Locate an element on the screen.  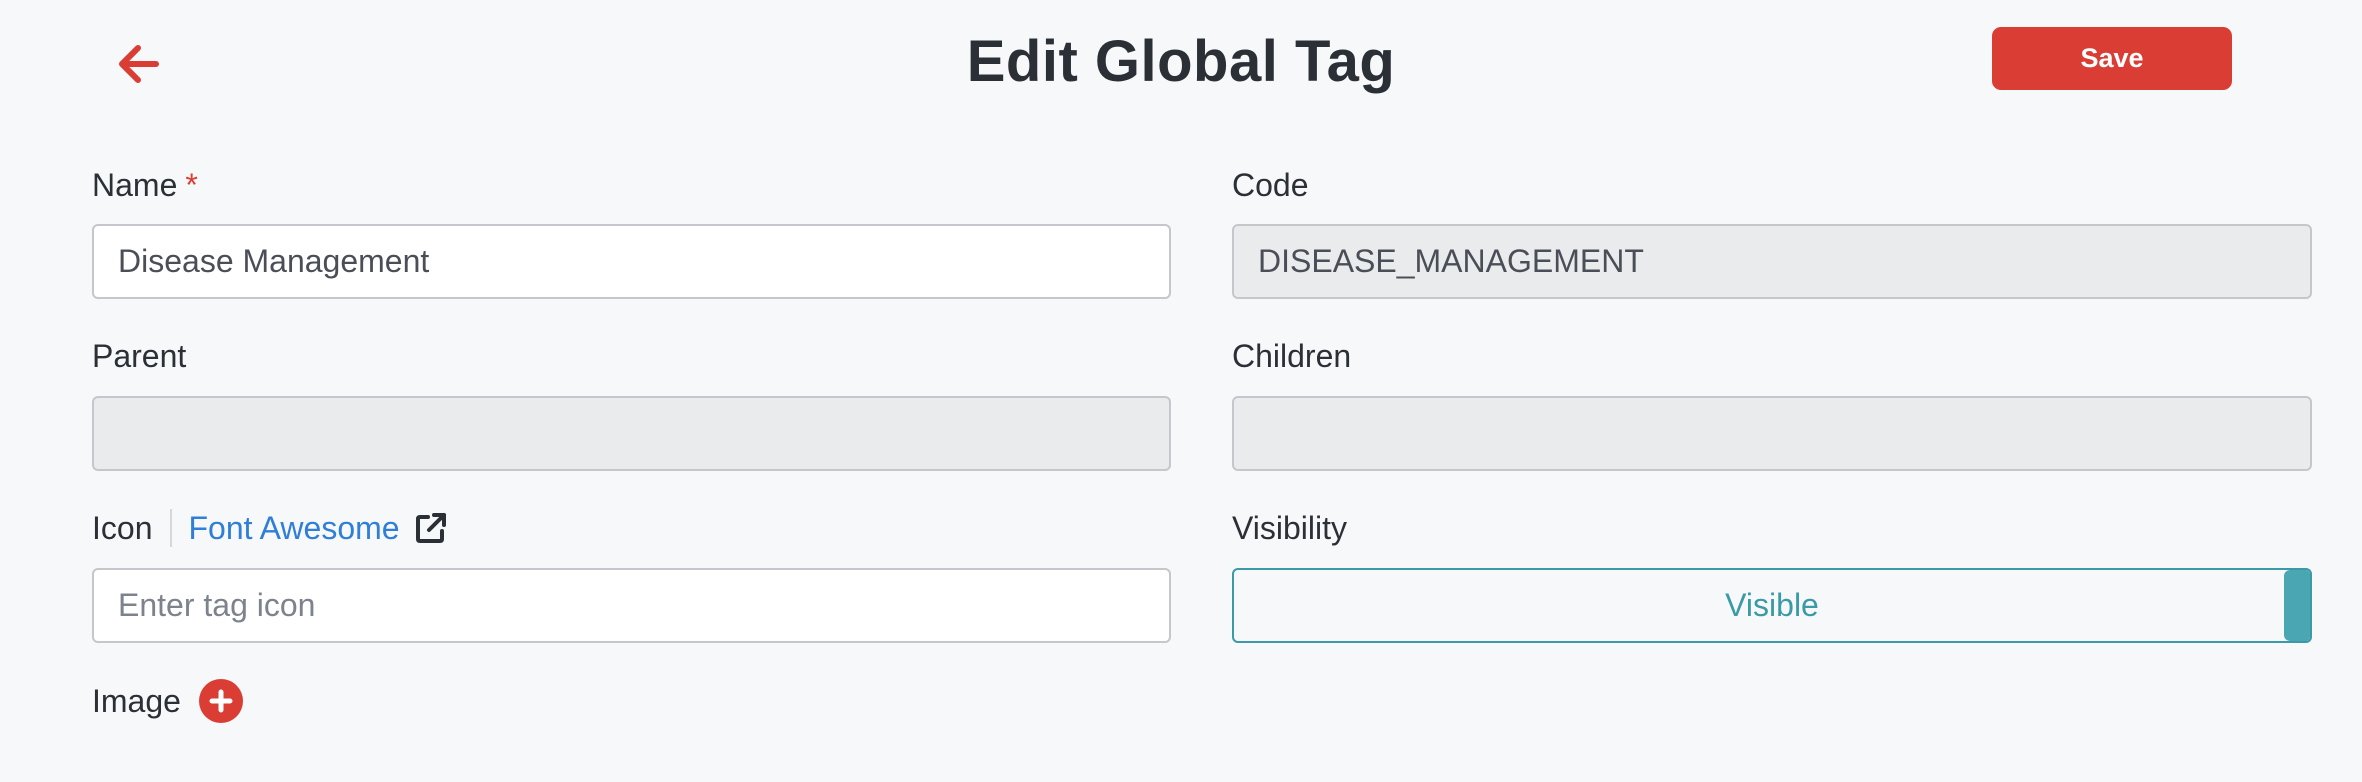
image-row: Image is located at coordinates (167, 701).